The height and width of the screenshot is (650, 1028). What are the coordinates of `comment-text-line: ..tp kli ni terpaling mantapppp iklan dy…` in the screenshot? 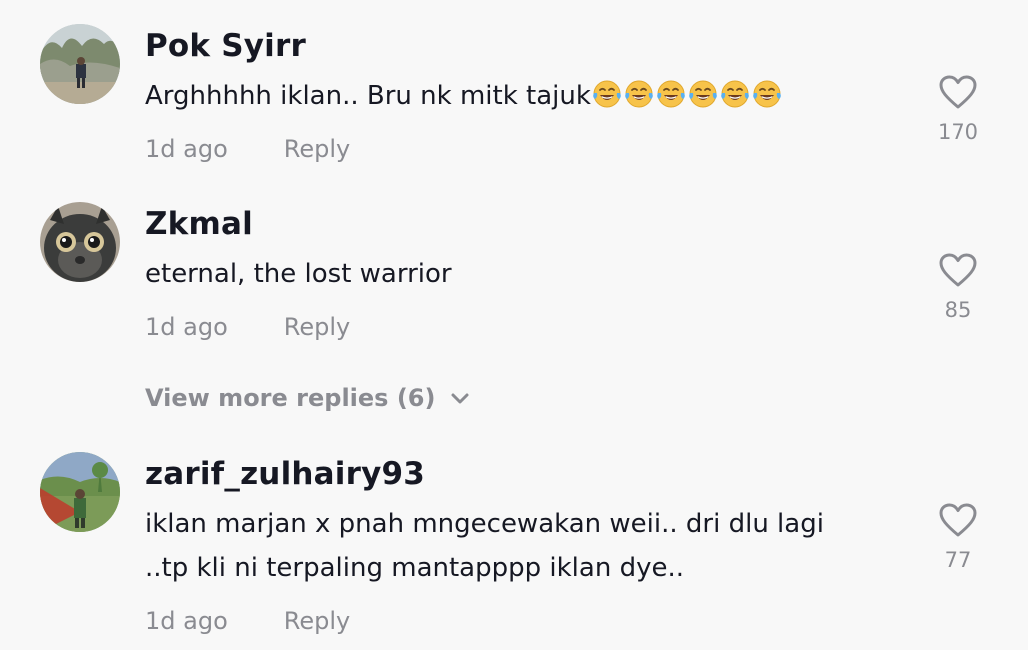 It's located at (414, 568).